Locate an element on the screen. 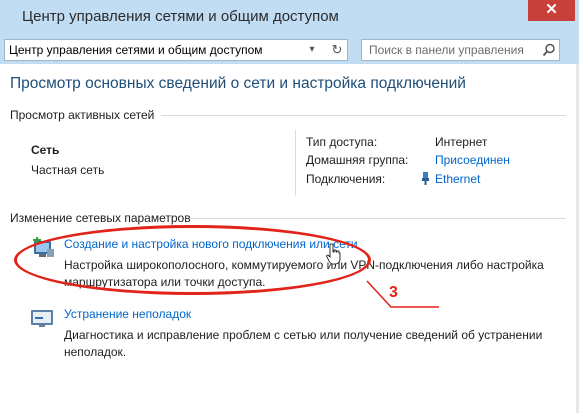 This screenshot has height=413, width=579. search-input: Поиск в панели управления is located at coordinates (460, 50).